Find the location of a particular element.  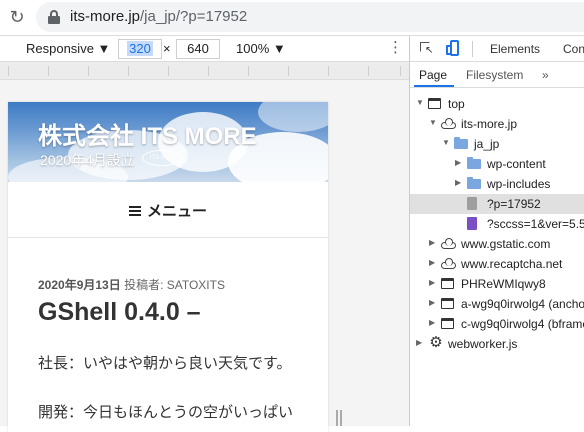

tree-item-label: ja_jp is located at coordinates (487, 144).